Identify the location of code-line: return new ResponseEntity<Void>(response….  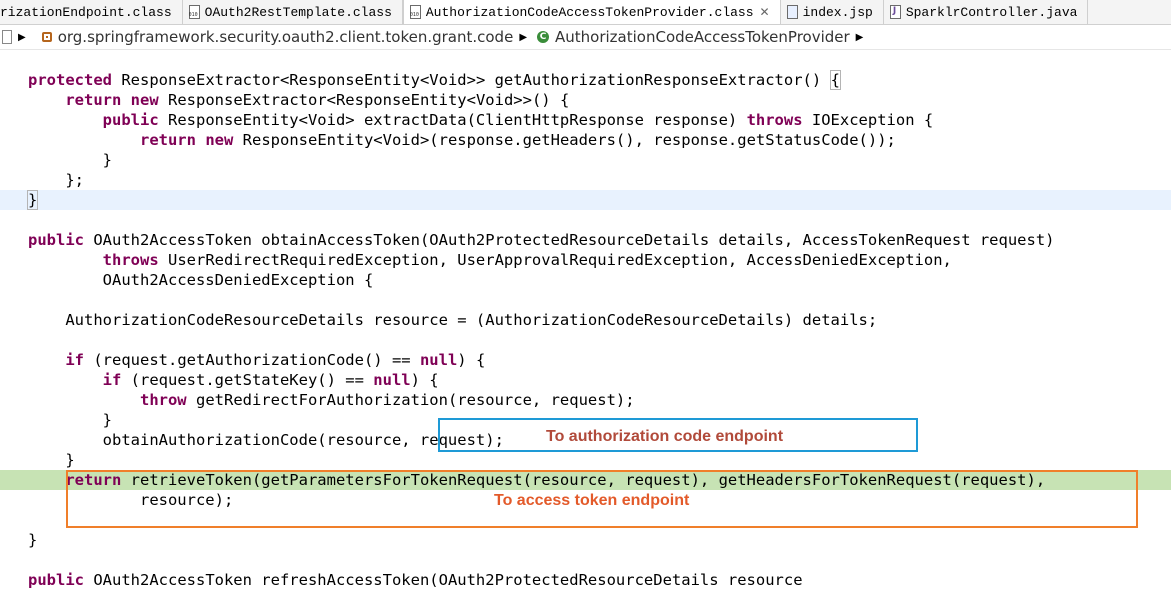
(517, 140).